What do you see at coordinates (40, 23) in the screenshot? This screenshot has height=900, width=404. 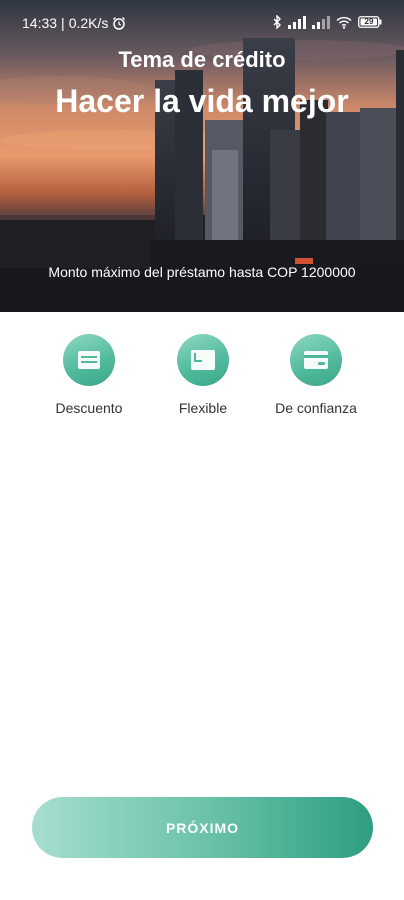 I see `status-time: 14:33` at bounding box center [40, 23].